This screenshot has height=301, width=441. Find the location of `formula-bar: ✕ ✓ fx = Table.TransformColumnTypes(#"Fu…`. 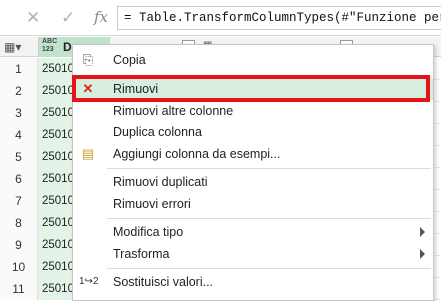

formula-bar: ✕ ✓ fx = Table.TransformColumnTypes(#"Fu… is located at coordinates (220, 18).